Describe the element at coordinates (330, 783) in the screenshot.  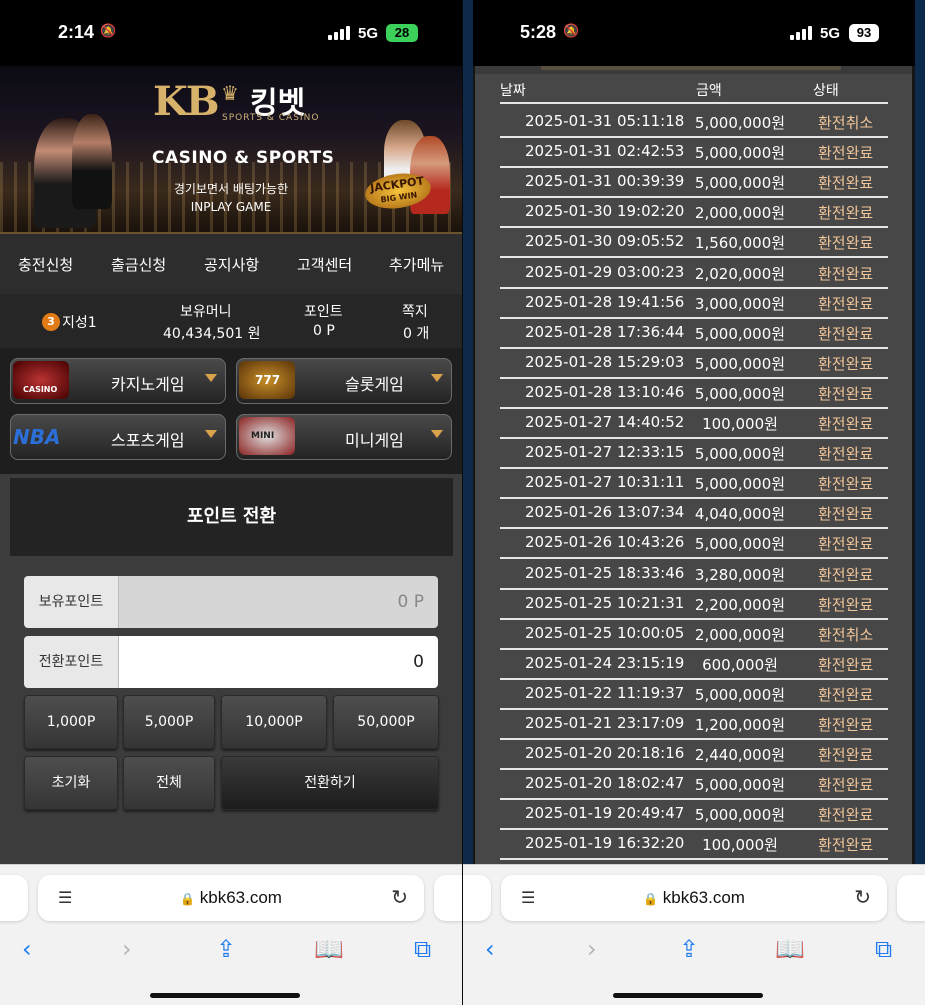
I see `convert-button: 전환하기` at that location.